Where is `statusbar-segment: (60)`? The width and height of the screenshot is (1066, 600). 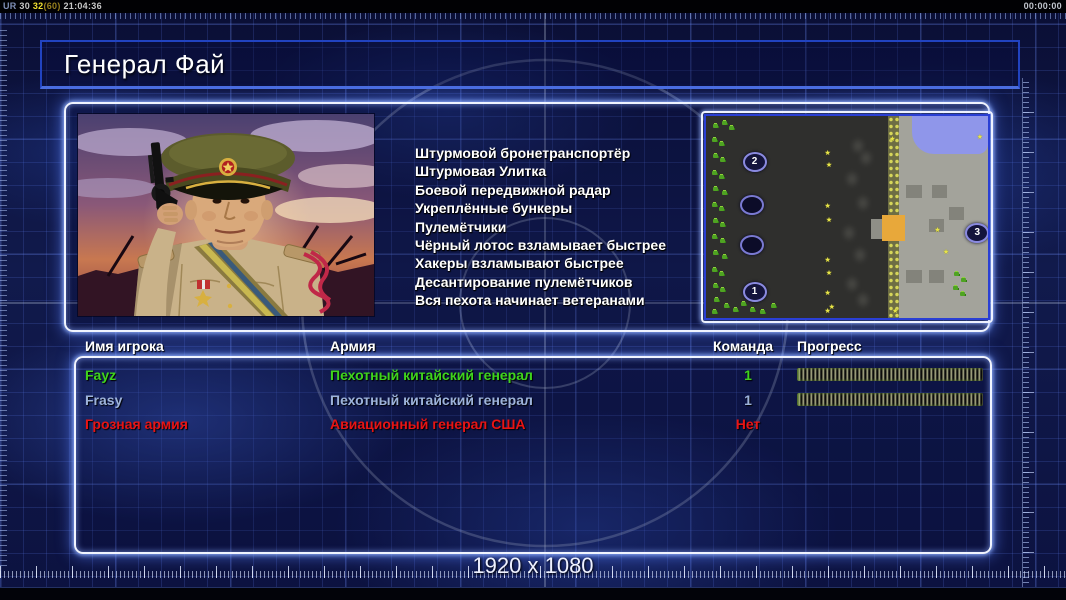 statusbar-segment: (60) is located at coordinates (53, 6).